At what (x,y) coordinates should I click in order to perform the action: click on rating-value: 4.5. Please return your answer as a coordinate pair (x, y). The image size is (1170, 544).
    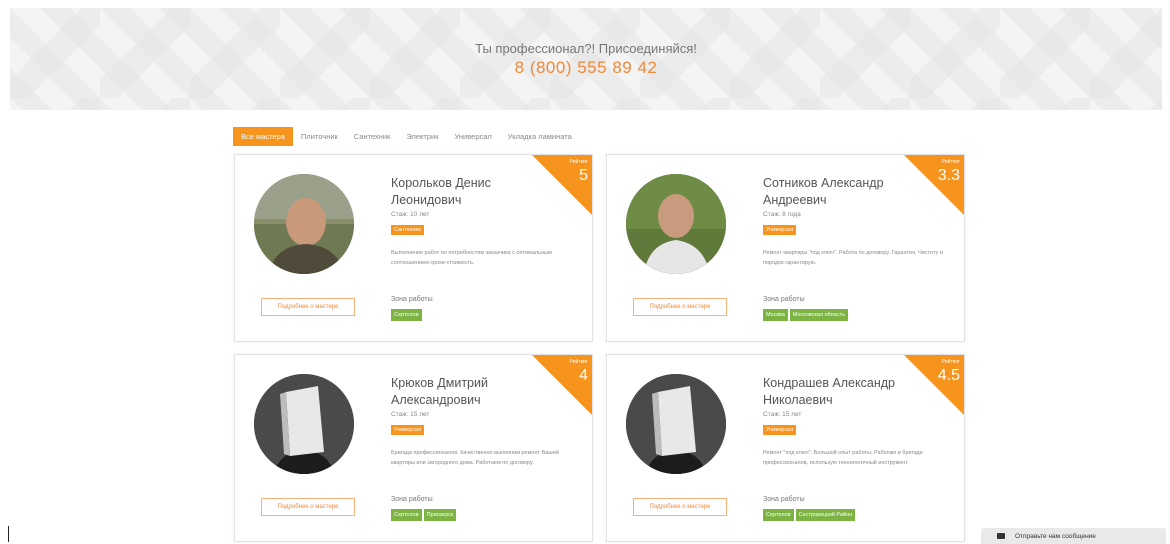
    Looking at the image, I should click on (948, 375).